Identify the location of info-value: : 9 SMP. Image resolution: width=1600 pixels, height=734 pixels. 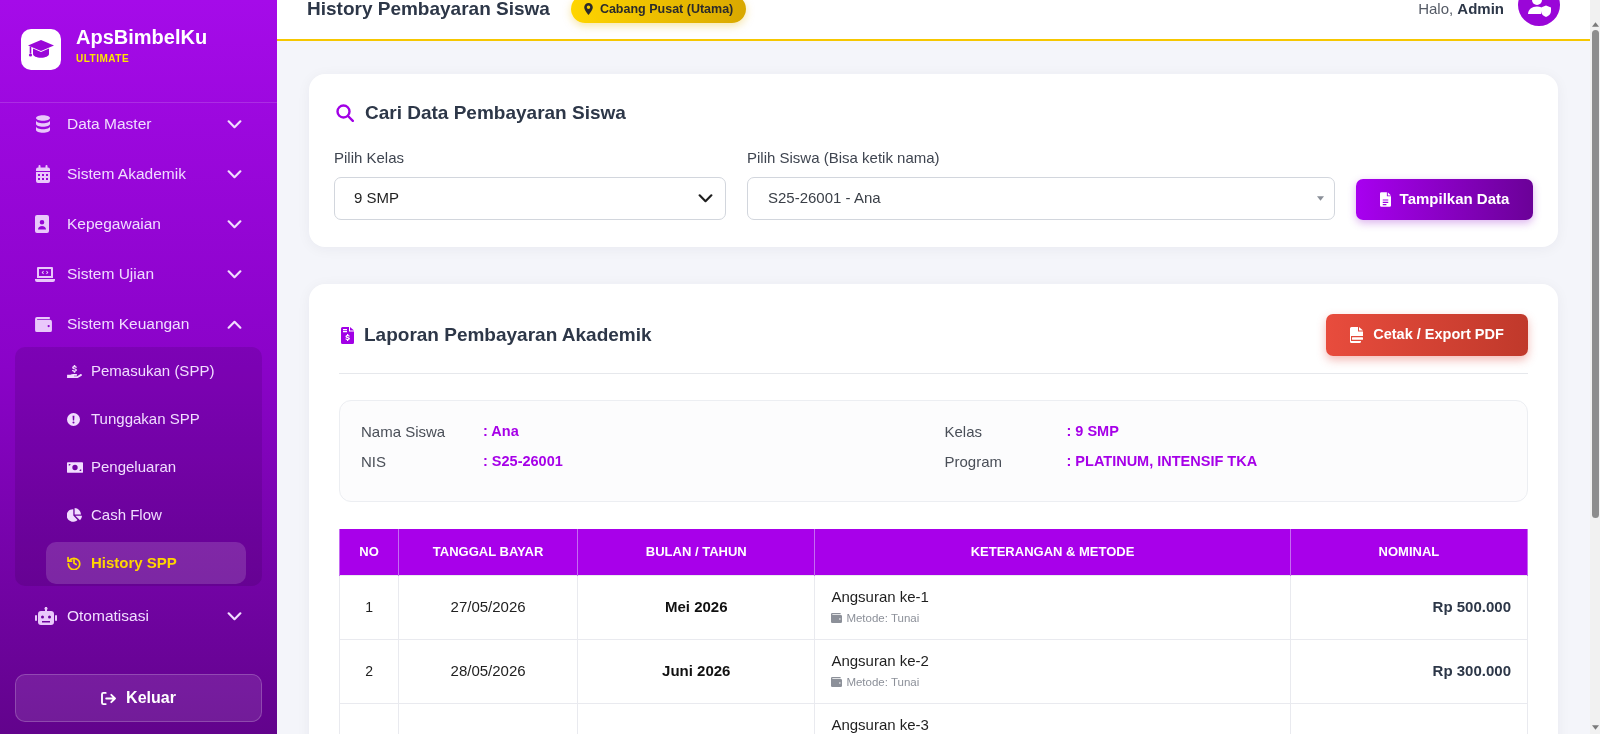
(1092, 432).